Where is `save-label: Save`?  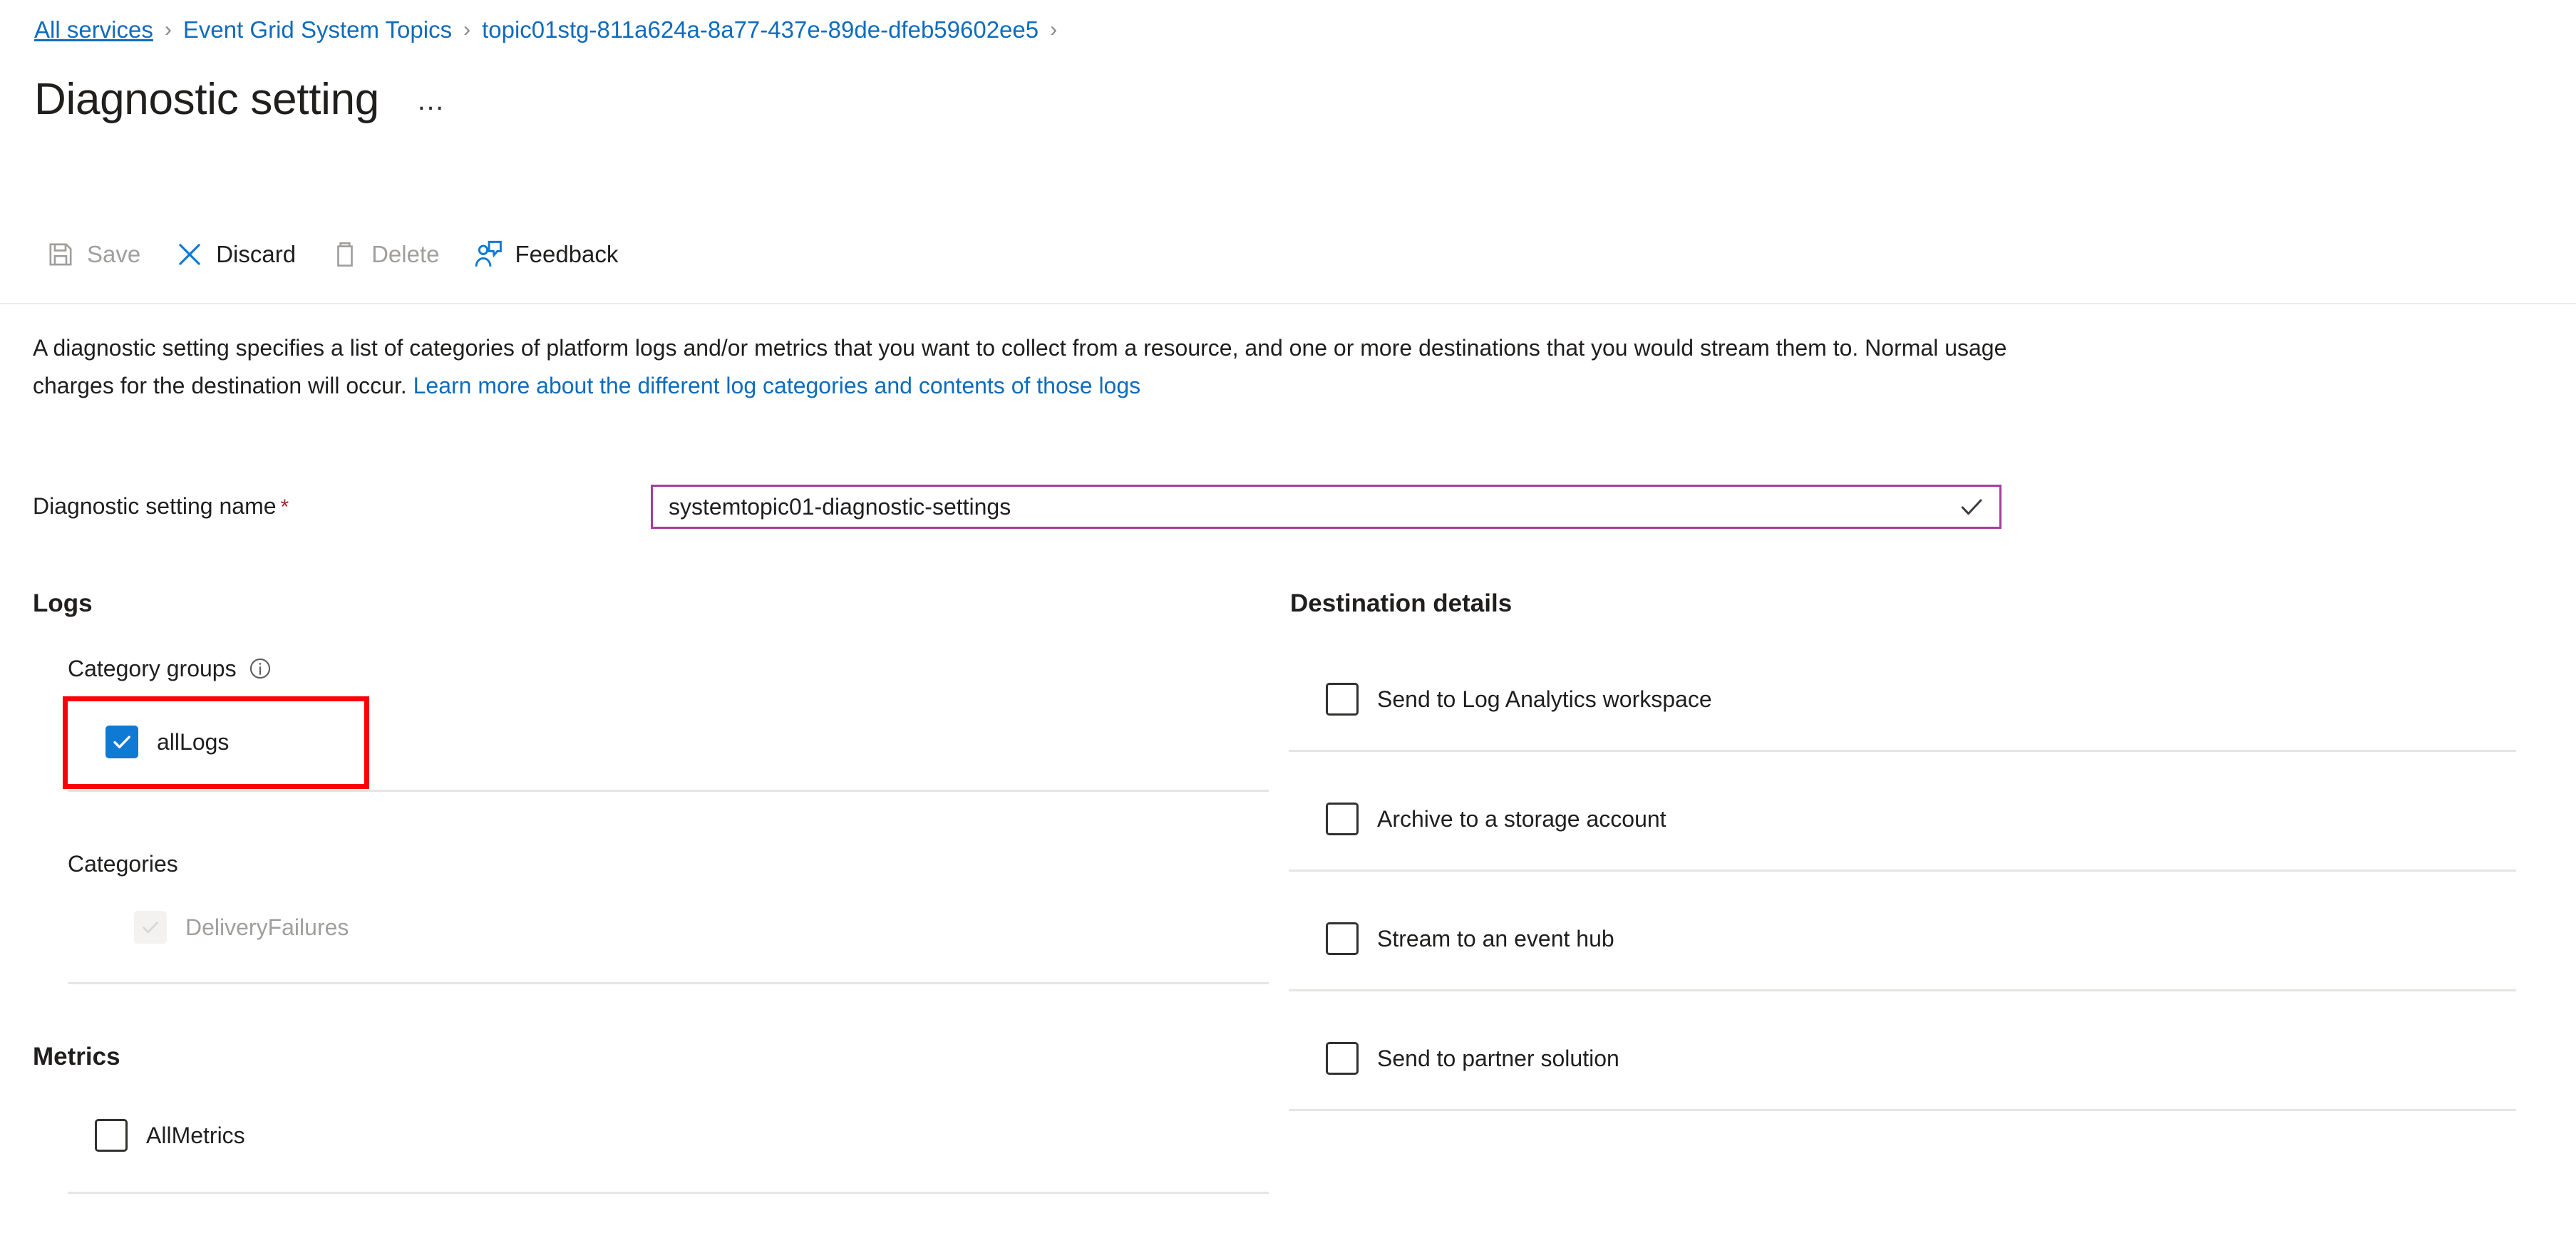 save-label: Save is located at coordinates (114, 254).